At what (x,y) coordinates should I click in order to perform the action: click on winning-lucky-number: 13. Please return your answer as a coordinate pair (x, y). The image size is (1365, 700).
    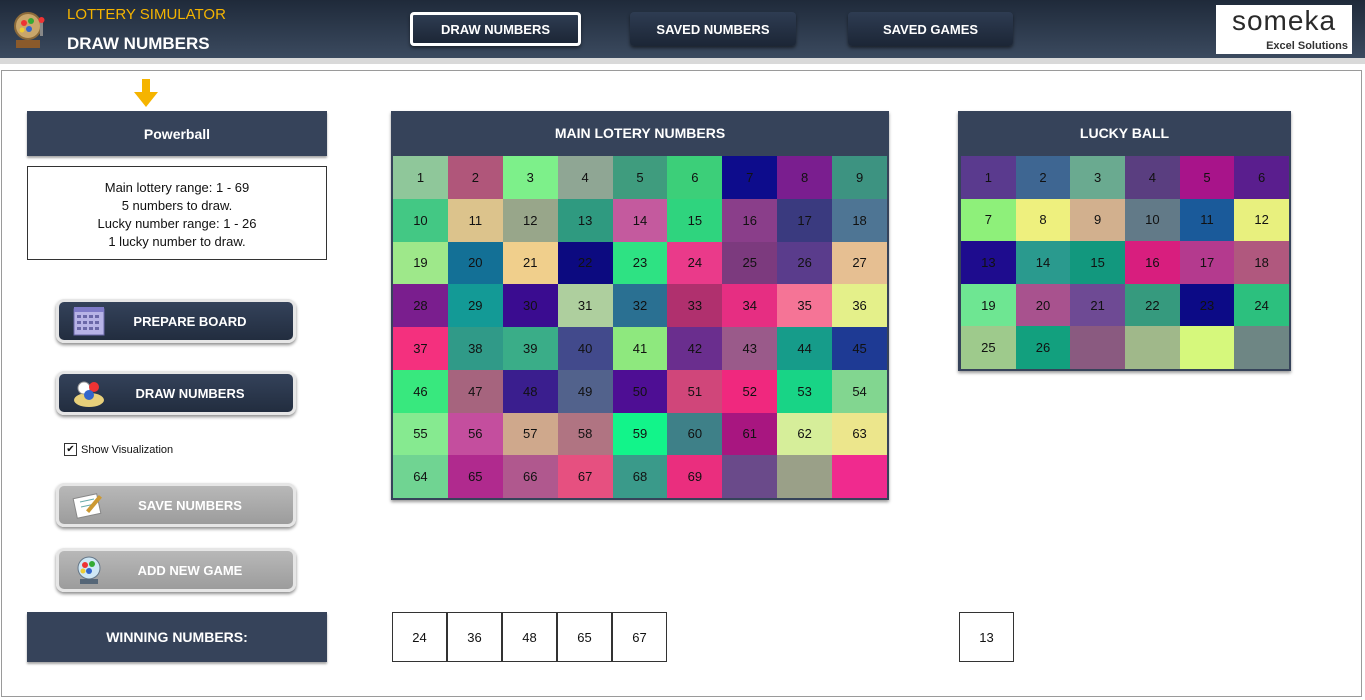
    Looking at the image, I should click on (986, 637).